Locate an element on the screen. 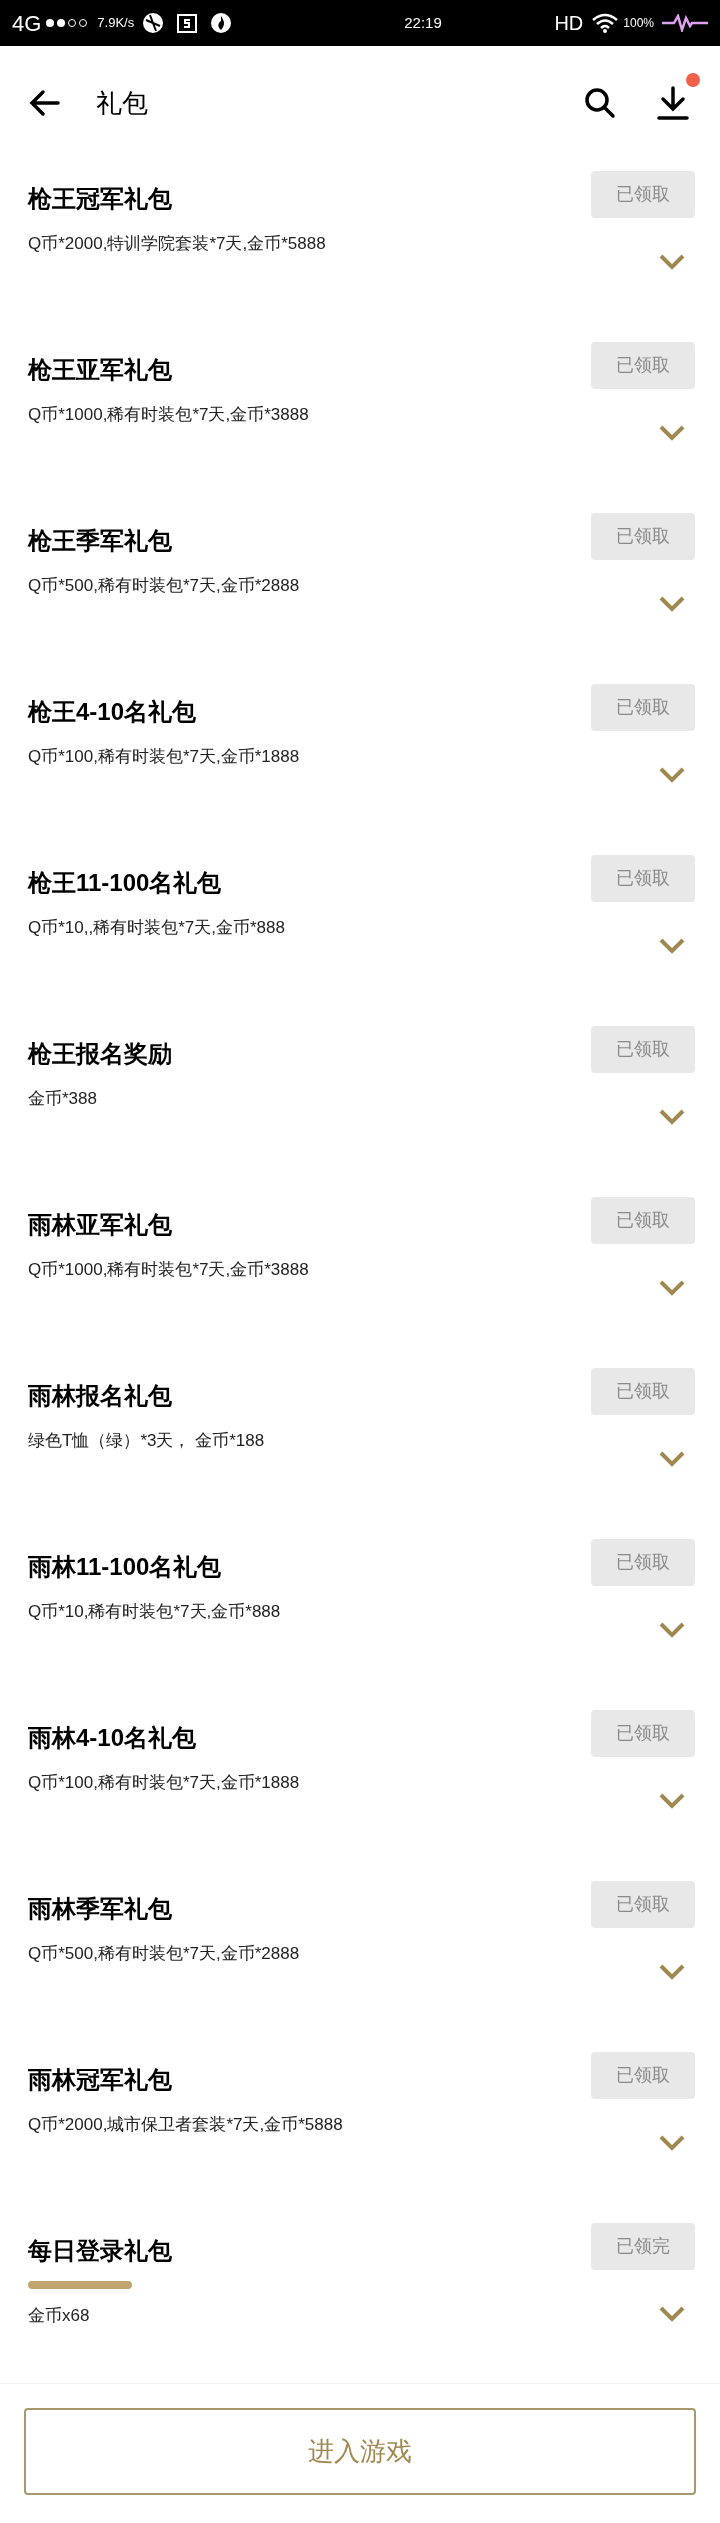 This screenshot has width=720, height=2523. gift-title: 雨林亚军礼包 is located at coordinates (100, 1225).